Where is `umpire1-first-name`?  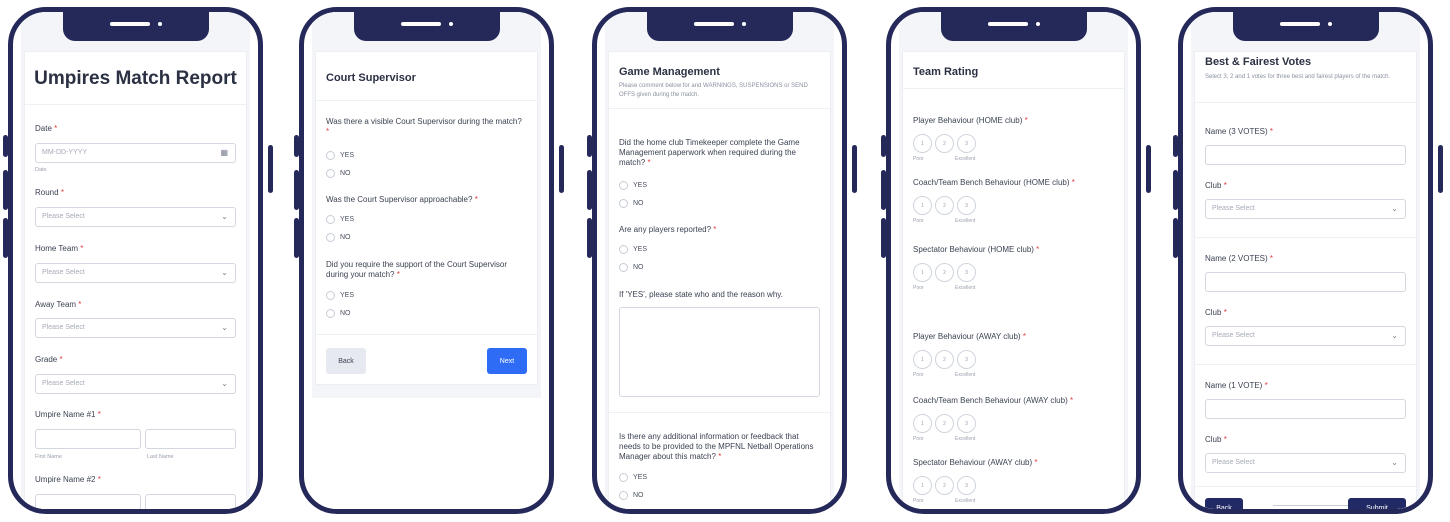 umpire1-first-name is located at coordinates (88, 439).